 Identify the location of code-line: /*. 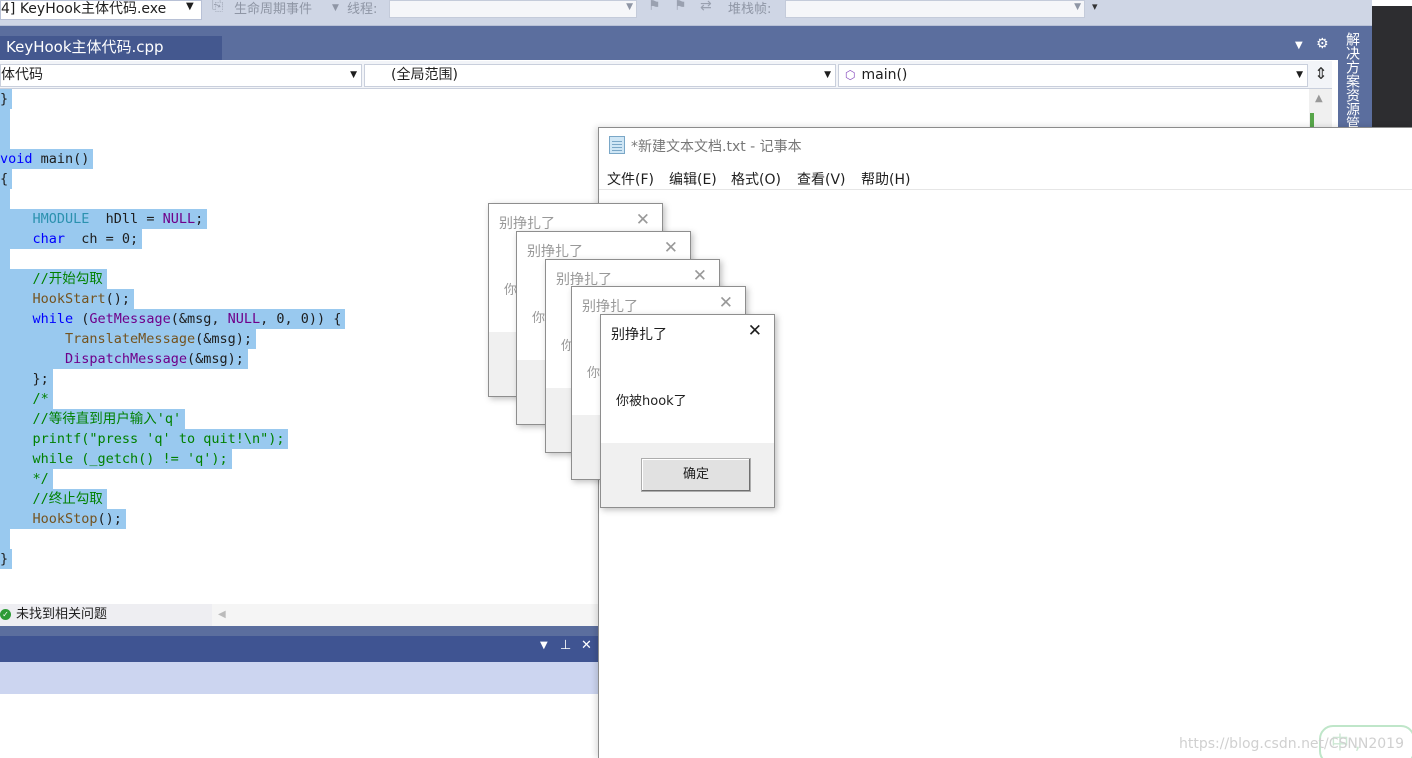
(26, 399).